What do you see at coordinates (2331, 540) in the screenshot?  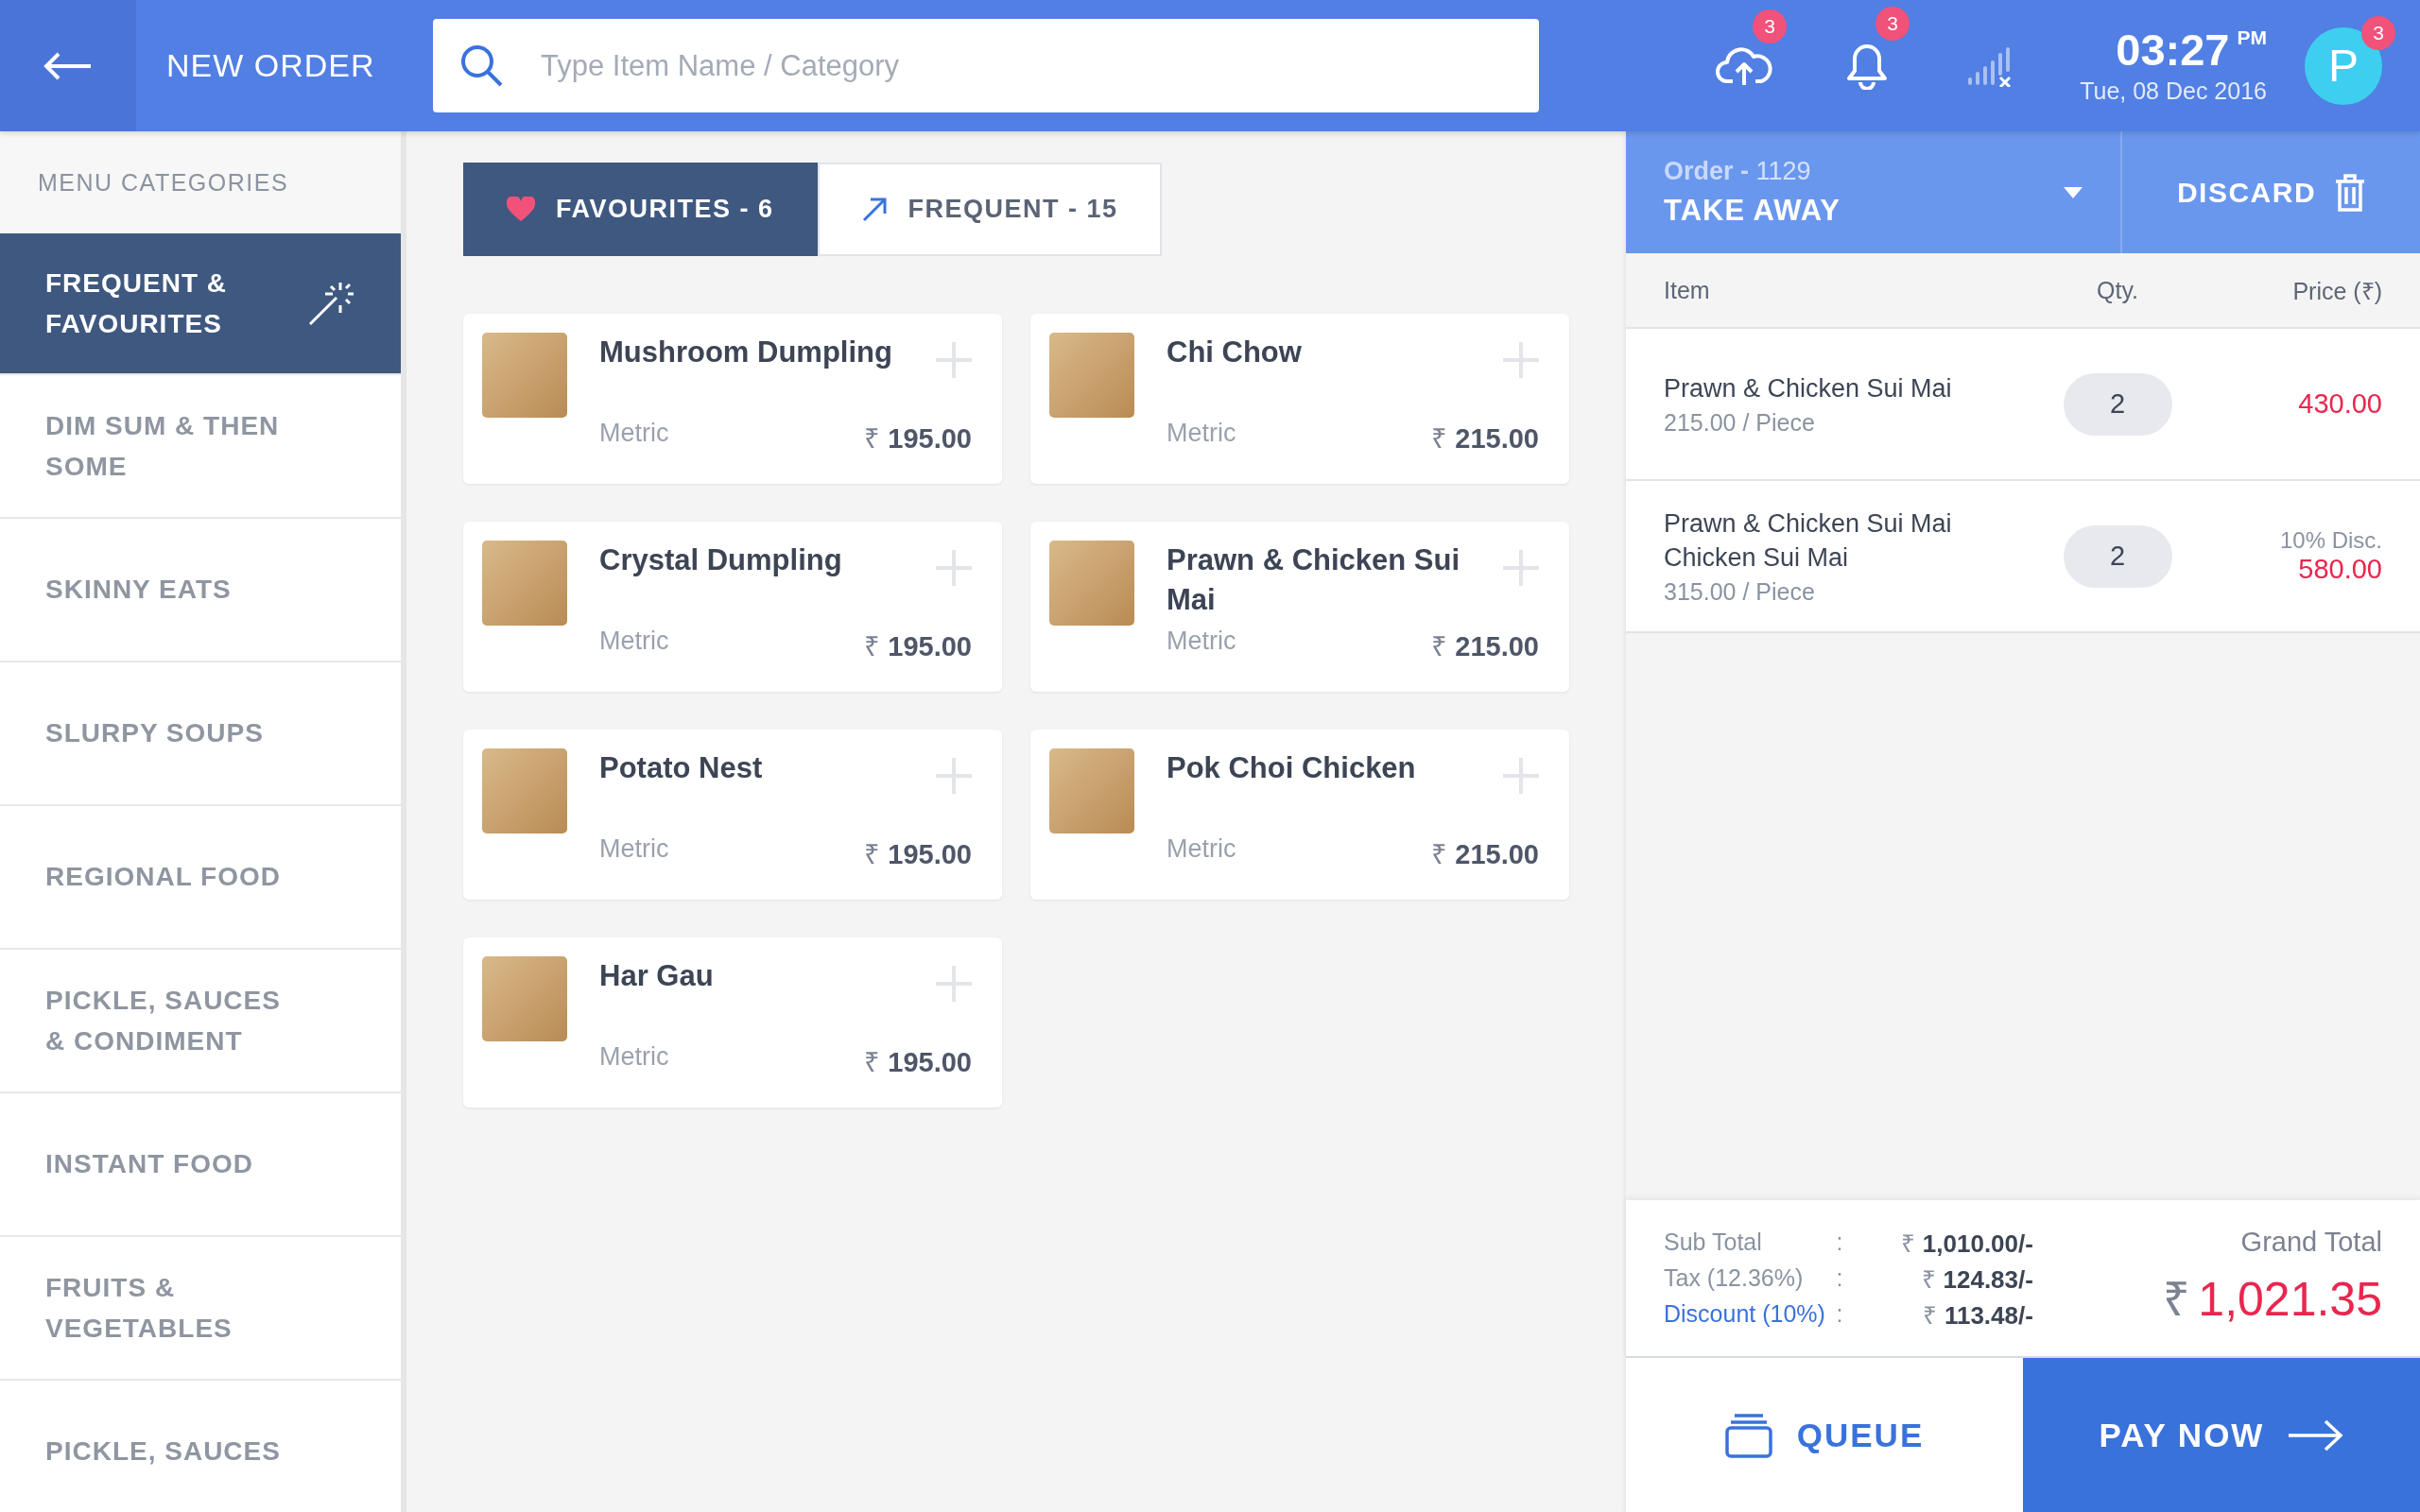 I see `discount-label: 10% Disc.` at bounding box center [2331, 540].